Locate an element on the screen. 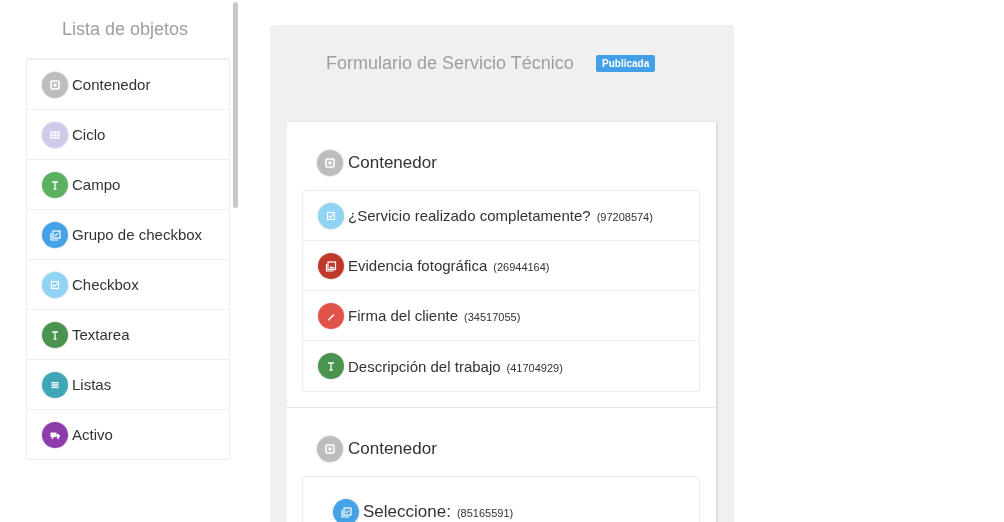 The height and width of the screenshot is (522, 1004). list-icon is located at coordinates (55, 384).